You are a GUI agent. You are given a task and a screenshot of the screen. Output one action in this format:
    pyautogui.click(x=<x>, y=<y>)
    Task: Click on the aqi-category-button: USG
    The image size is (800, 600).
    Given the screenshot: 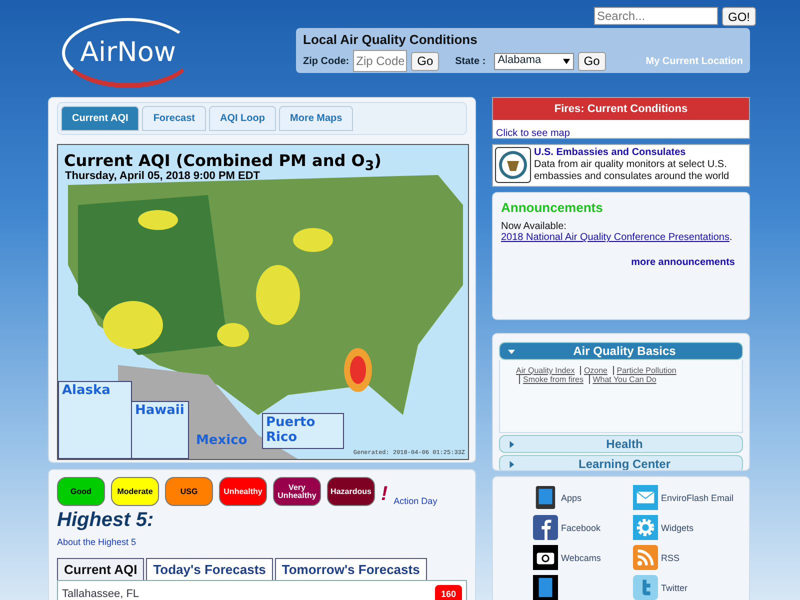 What is the action you would take?
    pyautogui.click(x=189, y=491)
    